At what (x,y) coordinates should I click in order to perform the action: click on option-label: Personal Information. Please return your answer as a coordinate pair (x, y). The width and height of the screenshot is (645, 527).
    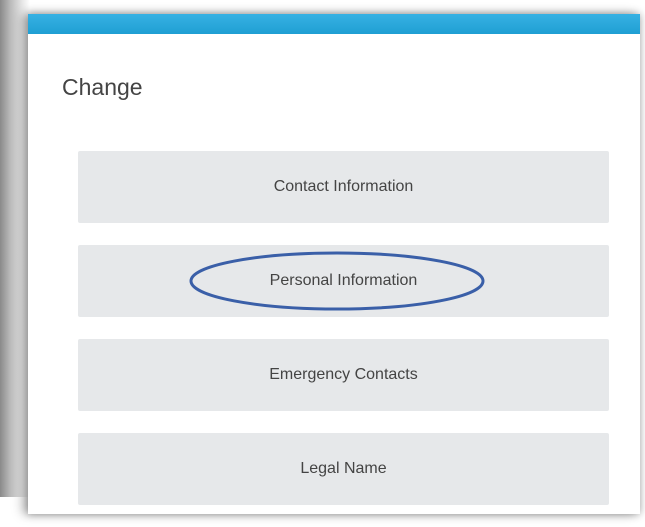
    Looking at the image, I should click on (343, 280).